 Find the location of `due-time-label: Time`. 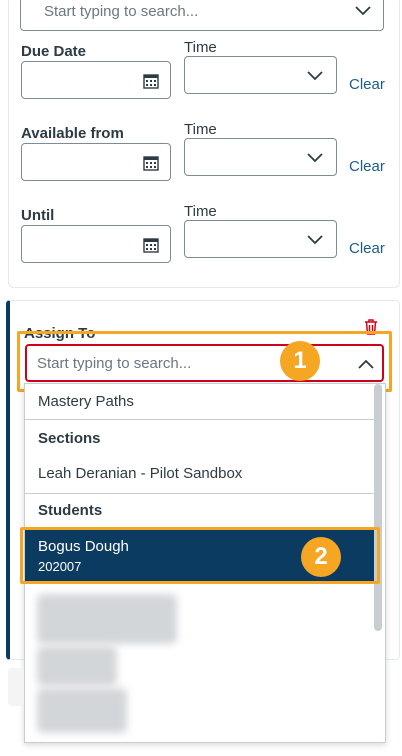

due-time-label: Time is located at coordinates (200, 47).